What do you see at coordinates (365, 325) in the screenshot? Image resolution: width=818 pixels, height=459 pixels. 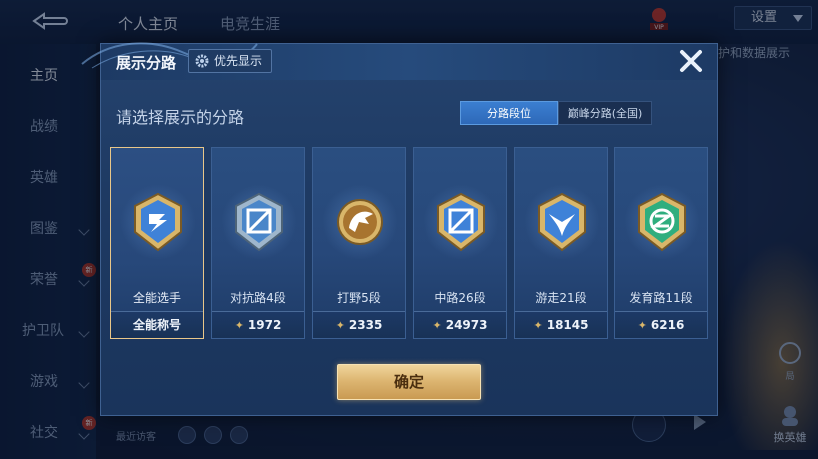 I see `lane-card-score-value: 2335` at bounding box center [365, 325].